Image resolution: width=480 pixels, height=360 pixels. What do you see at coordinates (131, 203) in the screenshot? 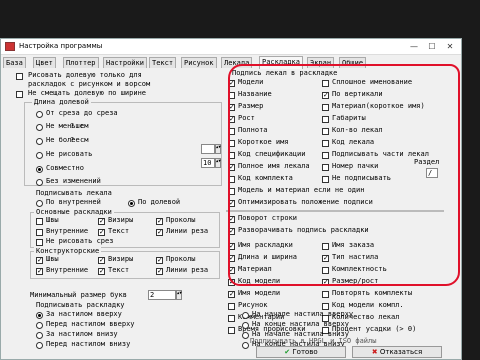
I see `radio-grain` at bounding box center [131, 203].